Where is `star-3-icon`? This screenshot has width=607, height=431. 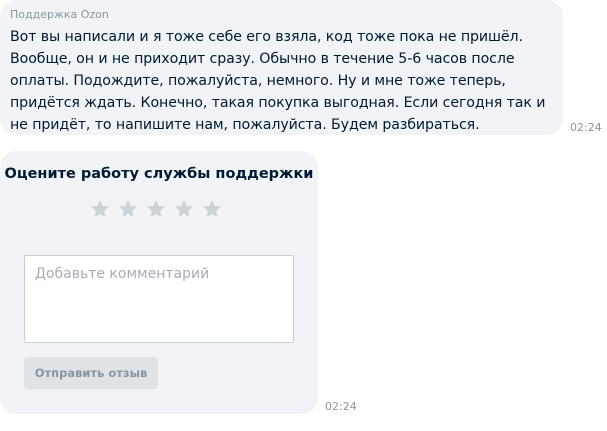 star-3-icon is located at coordinates (156, 209).